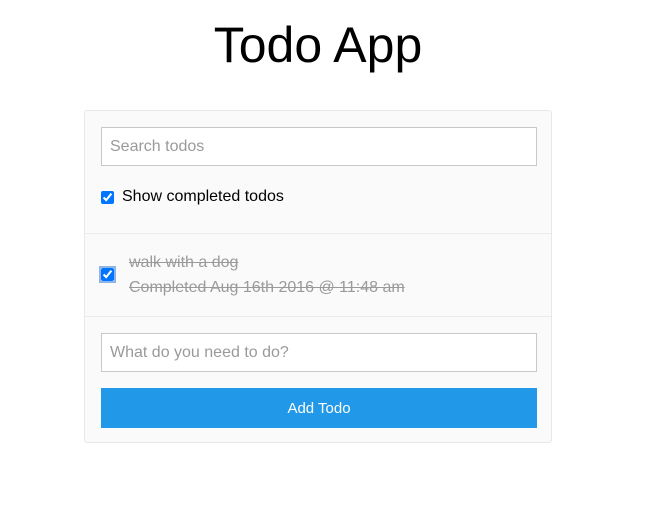 This screenshot has height=528, width=646. What do you see at coordinates (319, 352) in the screenshot?
I see `add-todo-input` at bounding box center [319, 352].